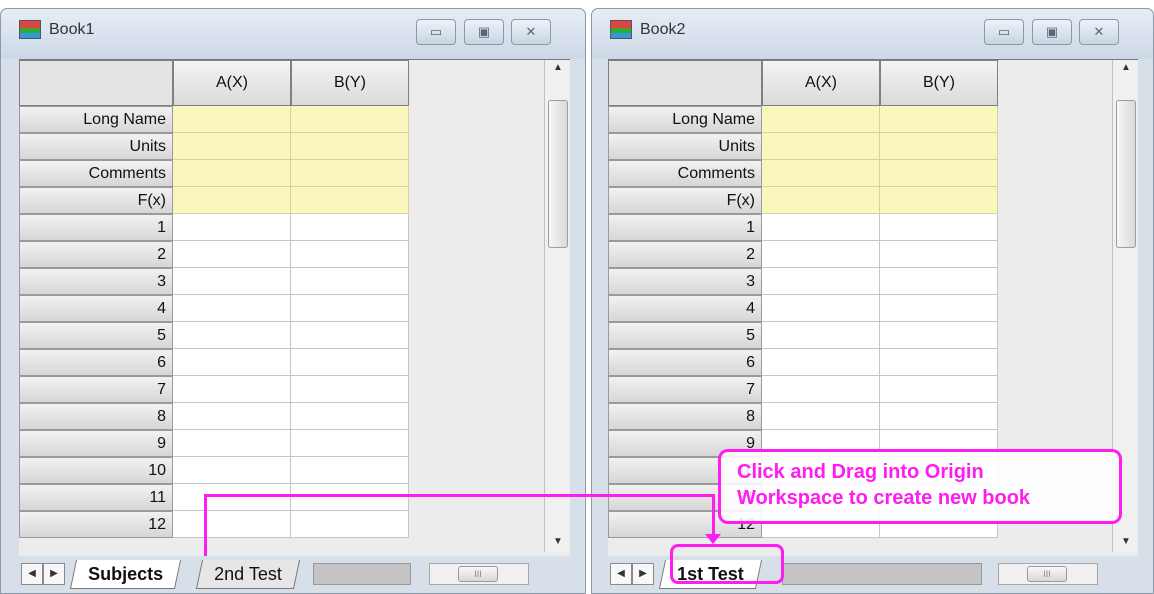 This screenshot has height=594, width=1154. I want to click on vertical-scrollbar: ▲ ▼, so click(557, 306).